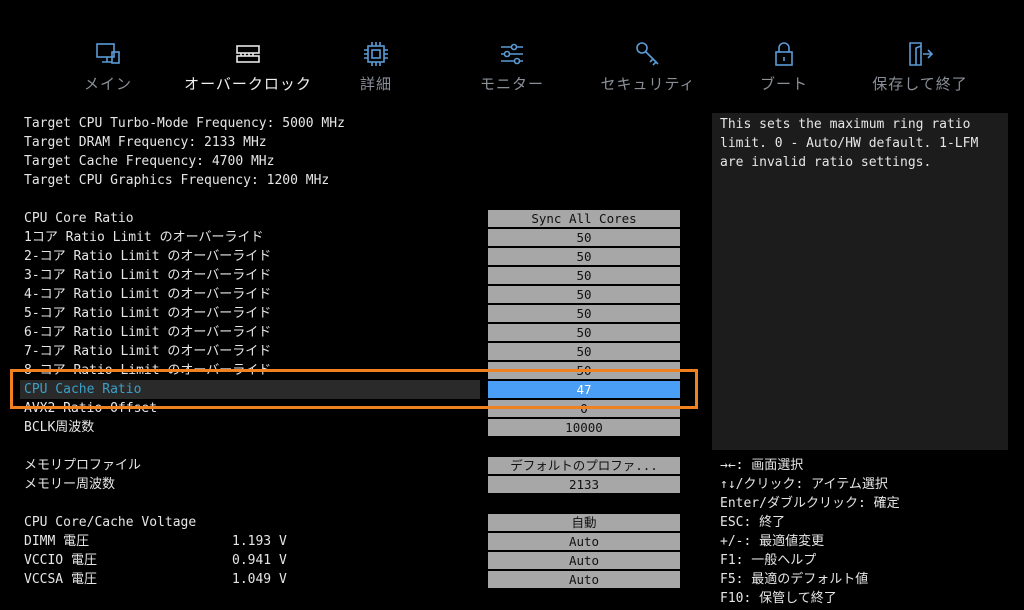 The image size is (1024, 610). I want to click on dimm-voltage-value: Auto, so click(584, 541).